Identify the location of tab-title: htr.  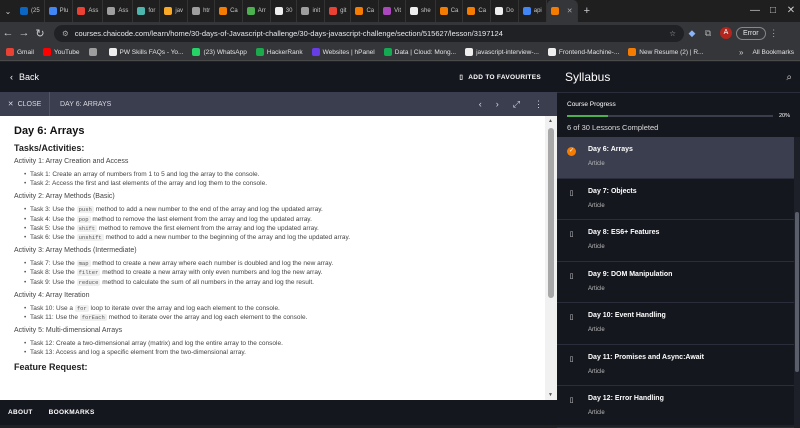
(207, 11).